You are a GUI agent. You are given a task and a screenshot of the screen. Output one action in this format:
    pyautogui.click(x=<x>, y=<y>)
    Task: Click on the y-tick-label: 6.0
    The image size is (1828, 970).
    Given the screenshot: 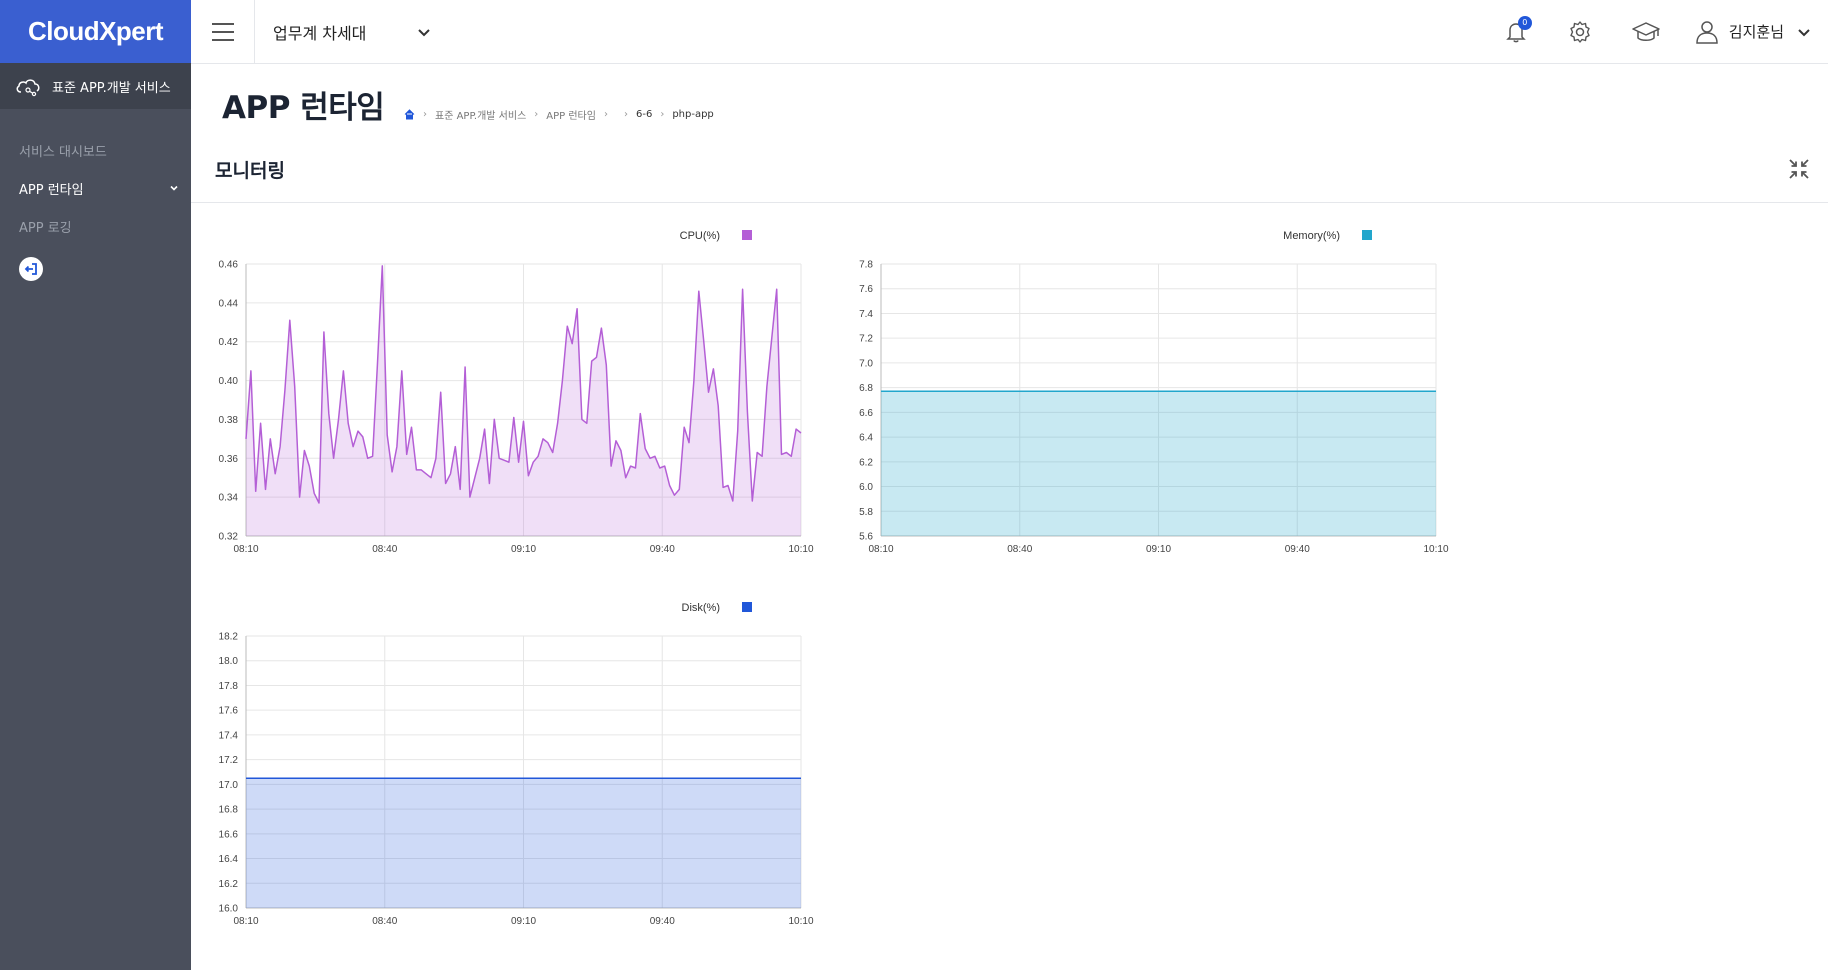 What is the action you would take?
    pyautogui.click(x=866, y=487)
    